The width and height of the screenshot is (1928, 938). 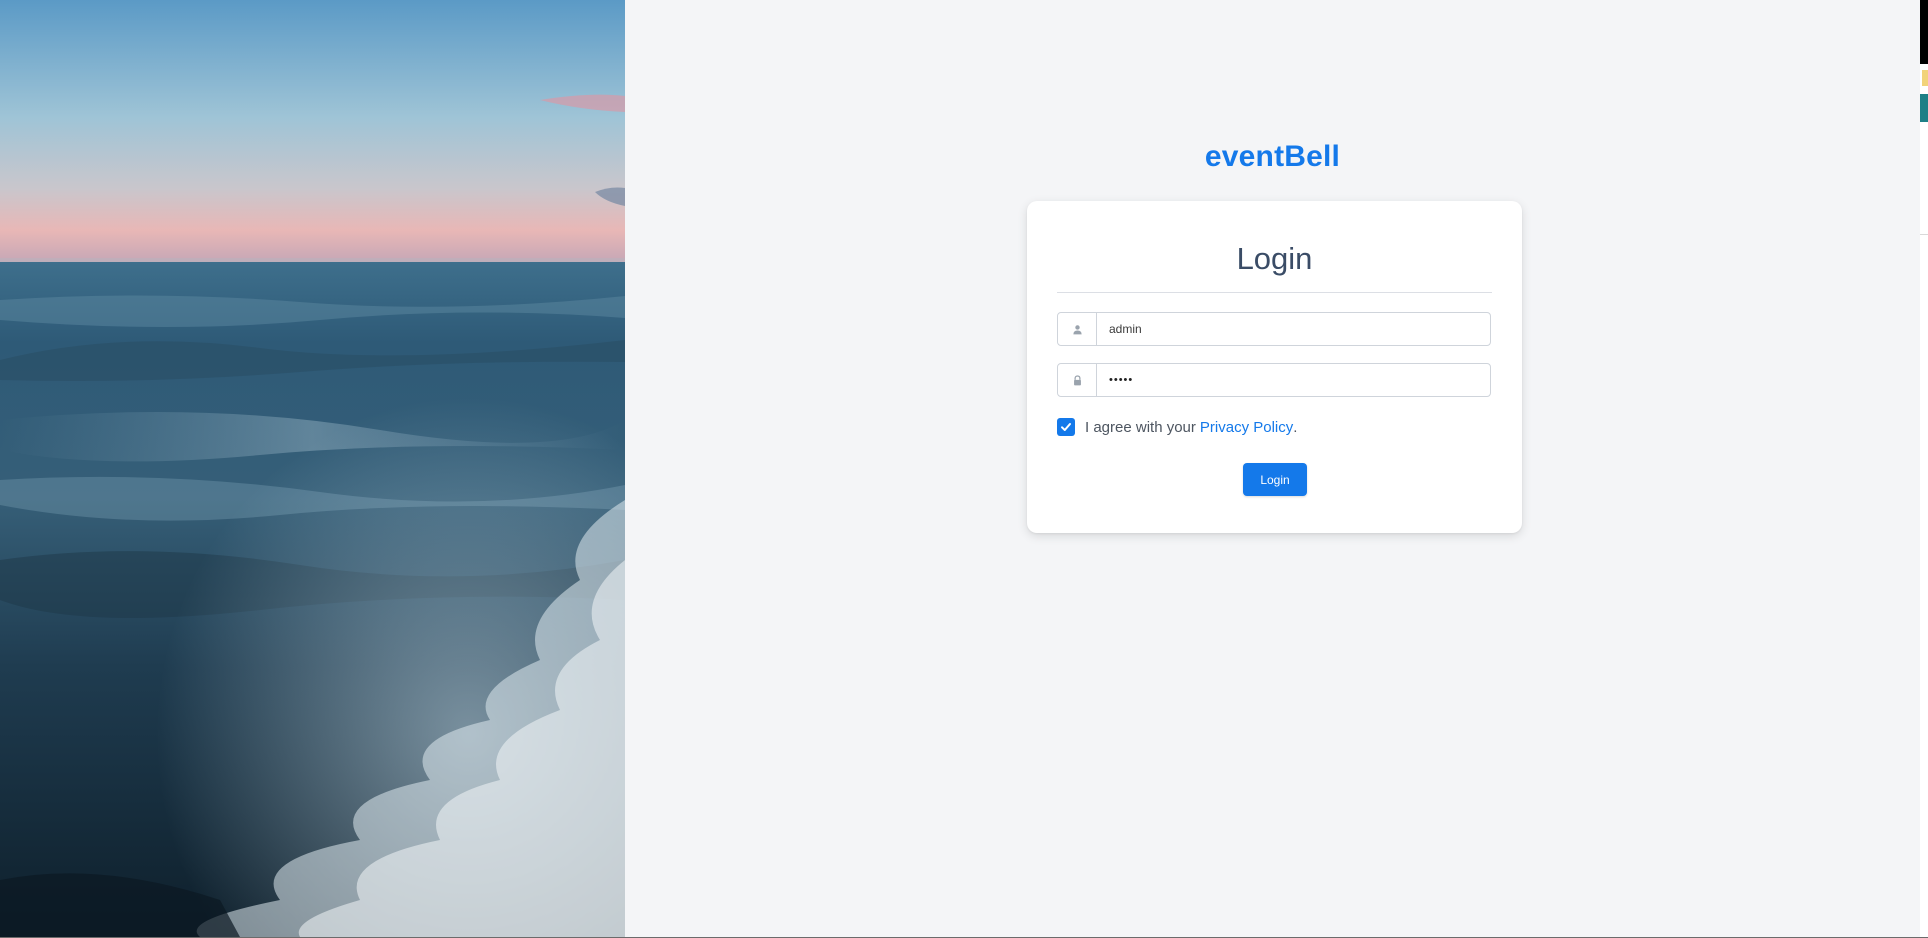 What do you see at coordinates (1924, 468) in the screenshot?
I see `right-edge-strip` at bounding box center [1924, 468].